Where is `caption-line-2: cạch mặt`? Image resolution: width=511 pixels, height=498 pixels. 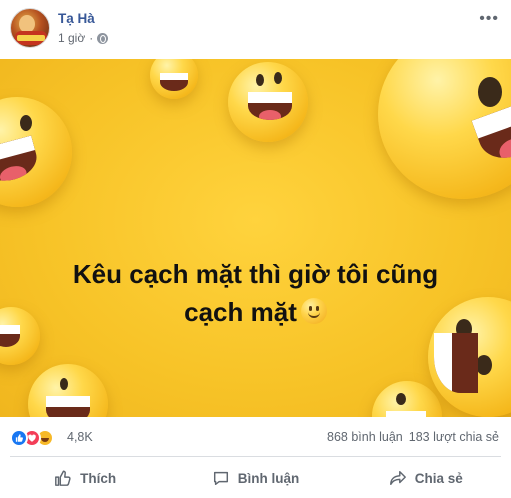
caption-line-2: cạch mặt is located at coordinates (255, 312).